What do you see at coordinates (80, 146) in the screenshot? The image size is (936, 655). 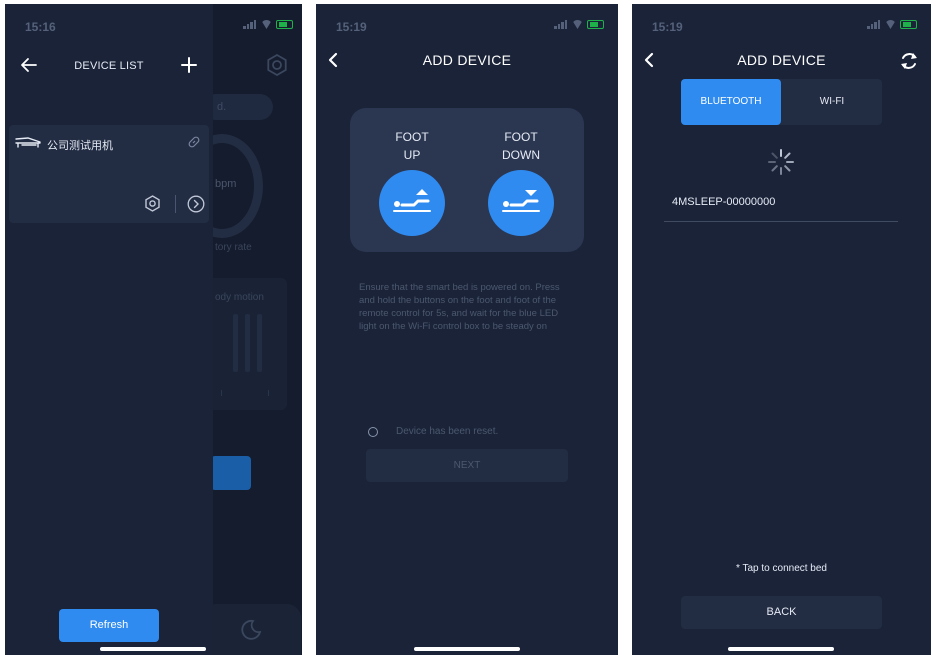 I see `device-name: 公司测试用机` at bounding box center [80, 146].